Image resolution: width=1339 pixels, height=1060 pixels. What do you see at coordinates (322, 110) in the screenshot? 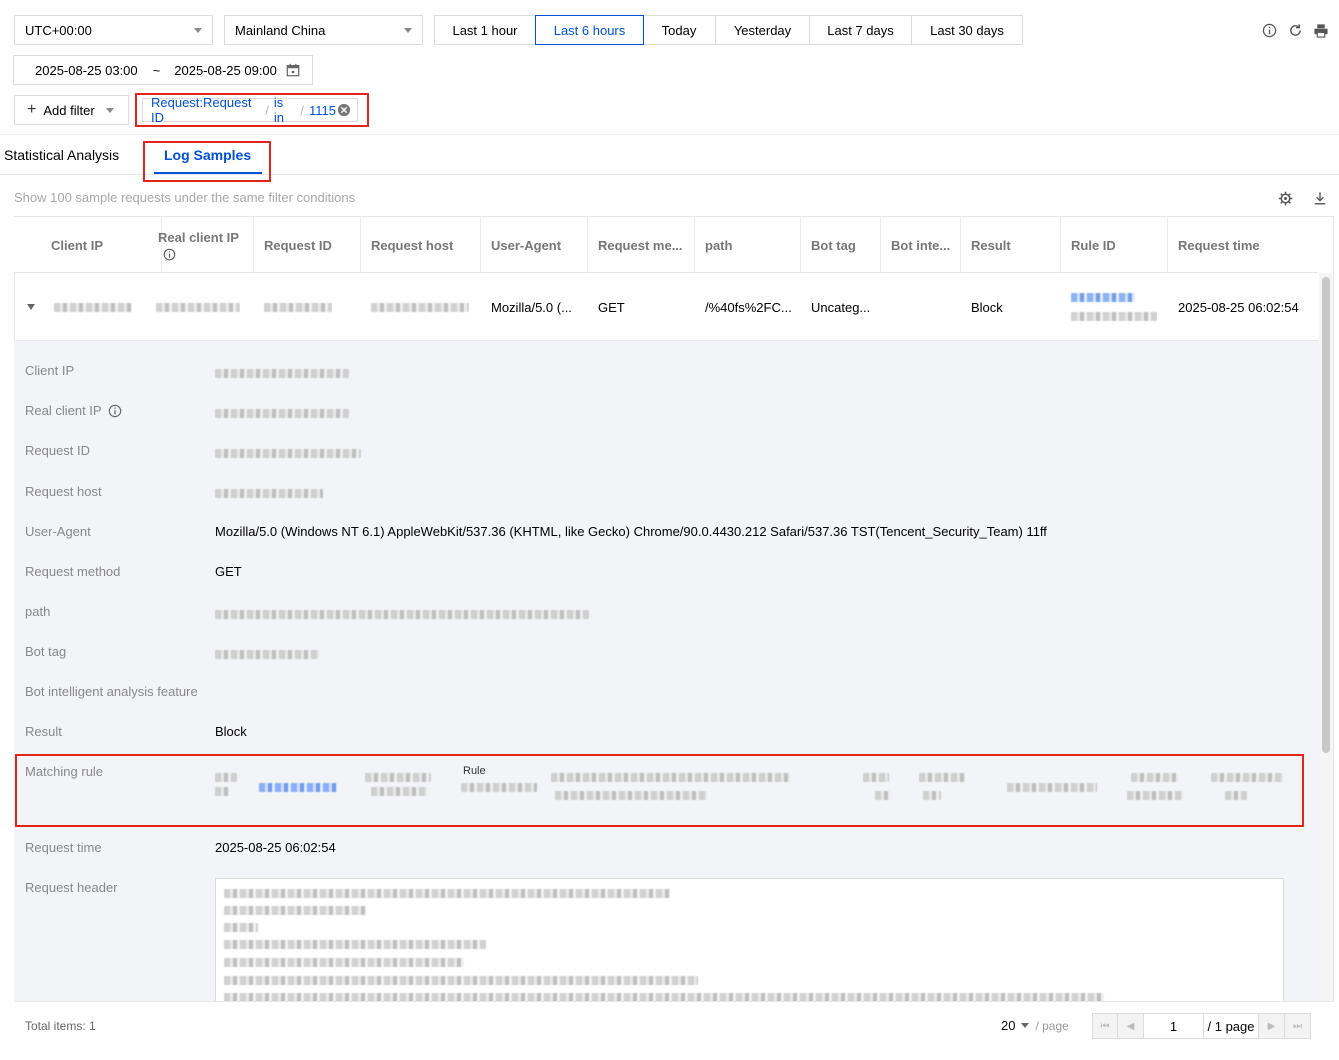
I see `filter-value: 1115` at bounding box center [322, 110].